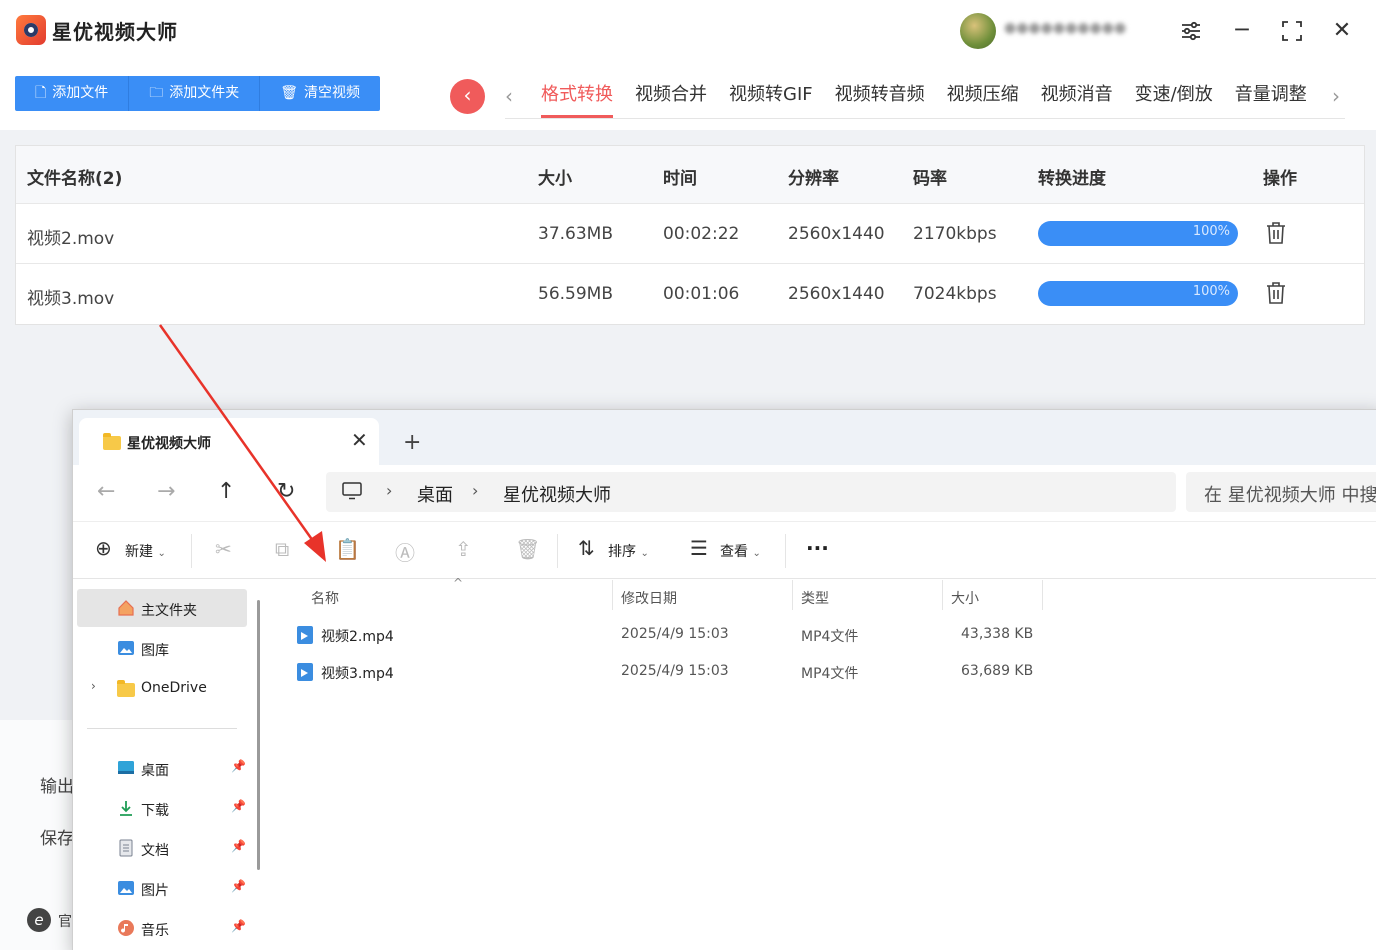 Image resolution: width=1376 pixels, height=950 pixels. Describe the element at coordinates (1271, 100) in the screenshot. I see `tab-volume-adjust: 音量调整` at that location.